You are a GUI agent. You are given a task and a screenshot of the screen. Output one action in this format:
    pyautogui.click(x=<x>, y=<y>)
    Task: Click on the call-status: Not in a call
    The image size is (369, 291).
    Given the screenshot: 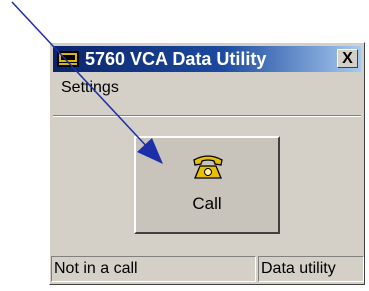 What is the action you would take?
    pyautogui.click(x=153, y=269)
    